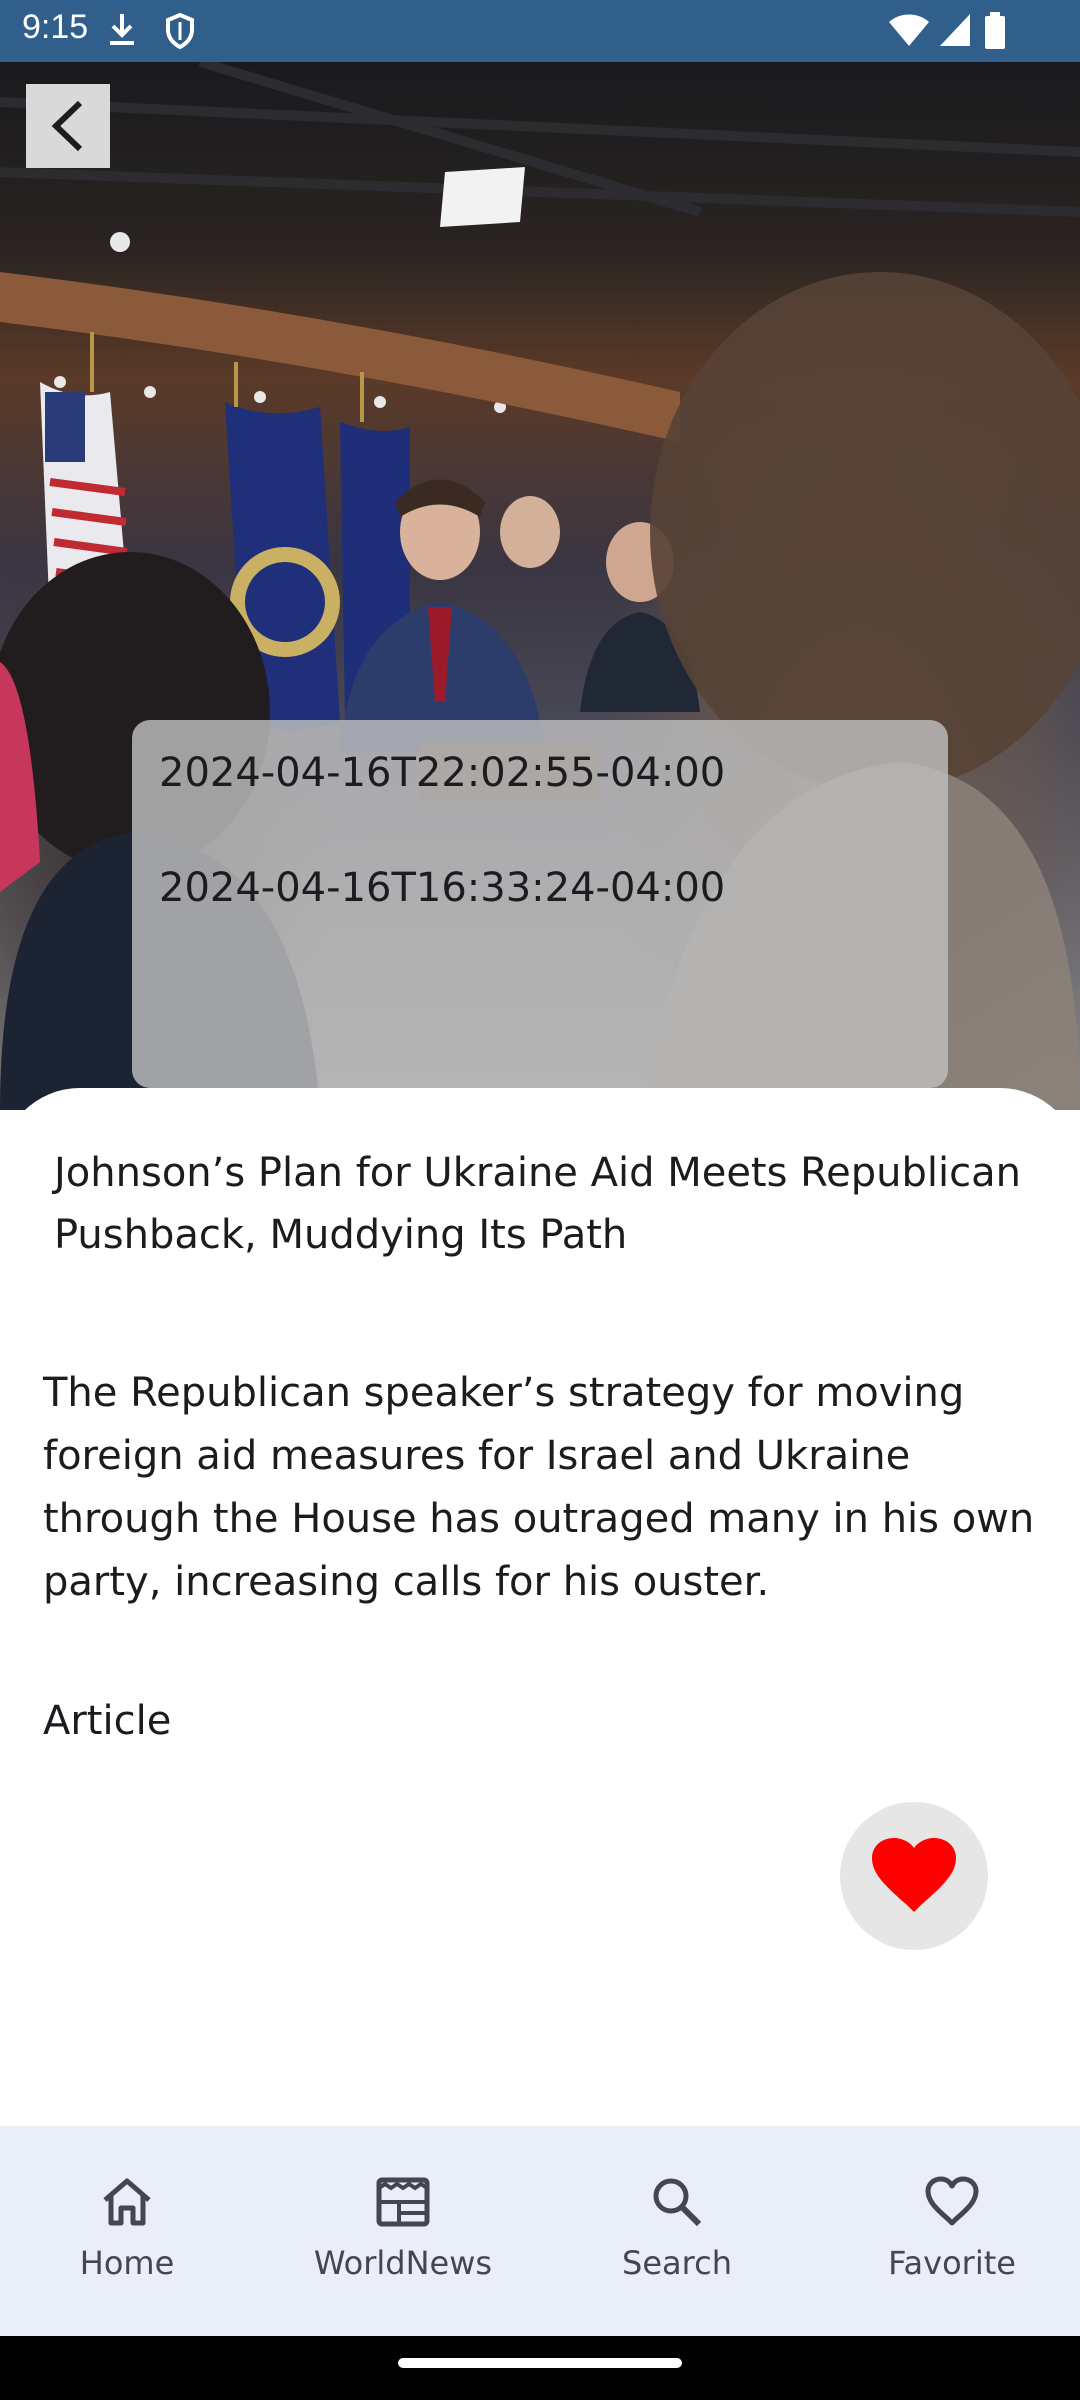 This screenshot has height=2400, width=1080. Describe the element at coordinates (540, 2363) in the screenshot. I see `home-indicator` at that location.